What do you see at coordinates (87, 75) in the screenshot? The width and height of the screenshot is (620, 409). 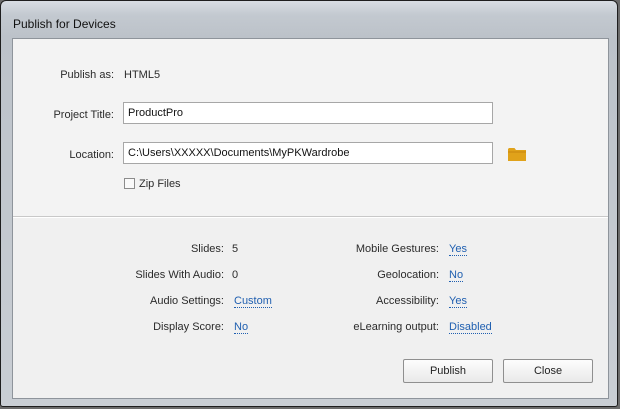 I see `publish-as-label: Publish as:` at bounding box center [87, 75].